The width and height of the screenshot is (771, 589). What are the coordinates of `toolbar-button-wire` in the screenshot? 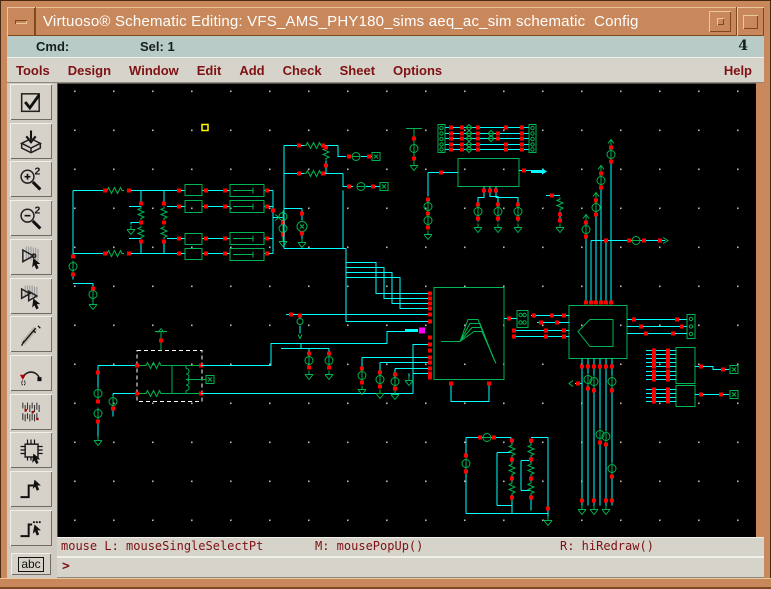 It's located at (31, 489).